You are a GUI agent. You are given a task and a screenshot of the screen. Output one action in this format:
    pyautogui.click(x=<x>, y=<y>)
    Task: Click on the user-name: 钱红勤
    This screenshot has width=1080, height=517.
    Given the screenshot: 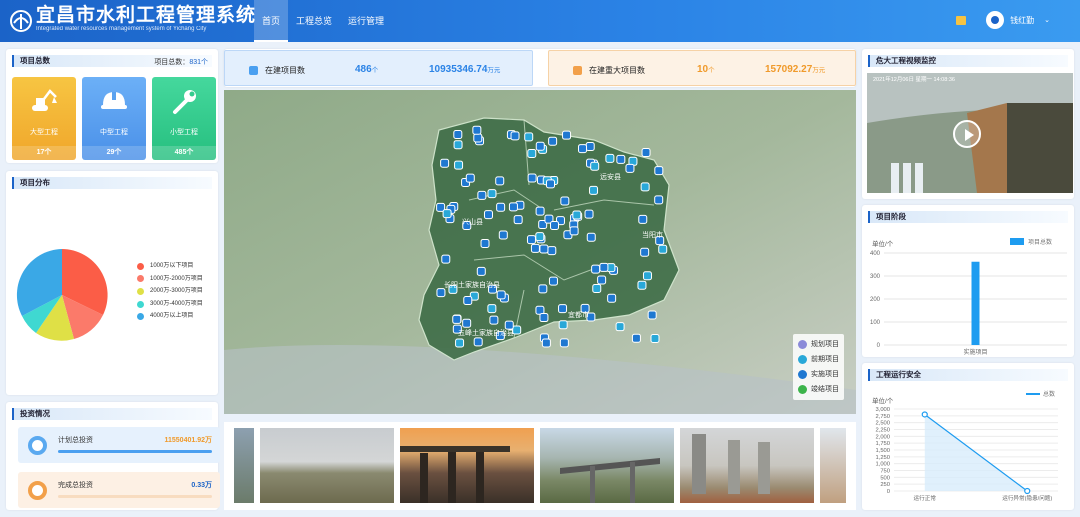 What is the action you would take?
    pyautogui.click(x=1022, y=20)
    